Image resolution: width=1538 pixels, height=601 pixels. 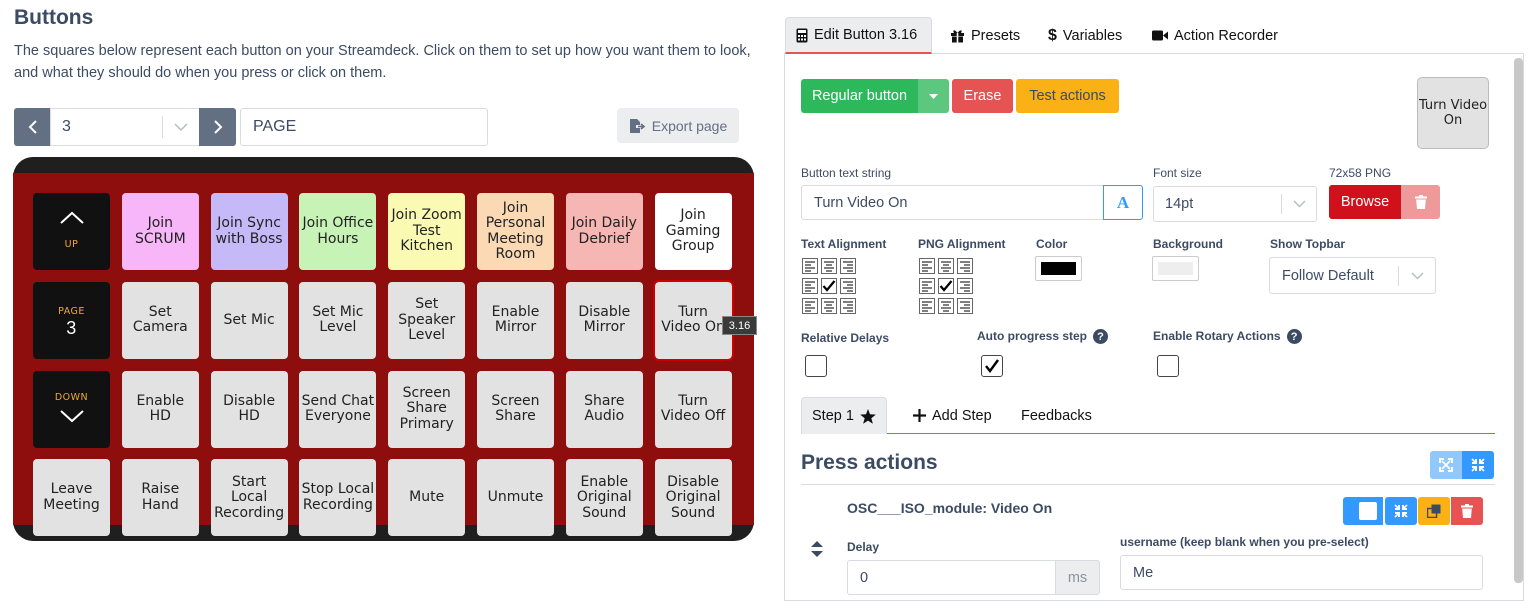 I want to click on streamdeck-key: Leave Meeting, so click(x=71, y=498).